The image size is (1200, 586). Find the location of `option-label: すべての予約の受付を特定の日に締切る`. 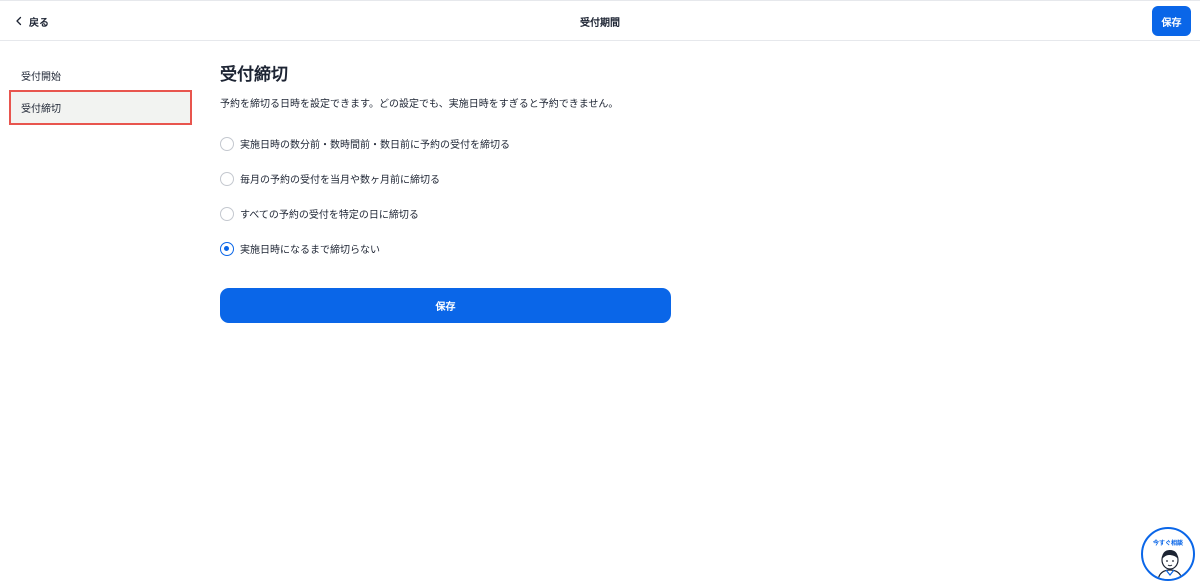

option-label: すべての予約の受付を特定の日に締切る is located at coordinates (329, 215).